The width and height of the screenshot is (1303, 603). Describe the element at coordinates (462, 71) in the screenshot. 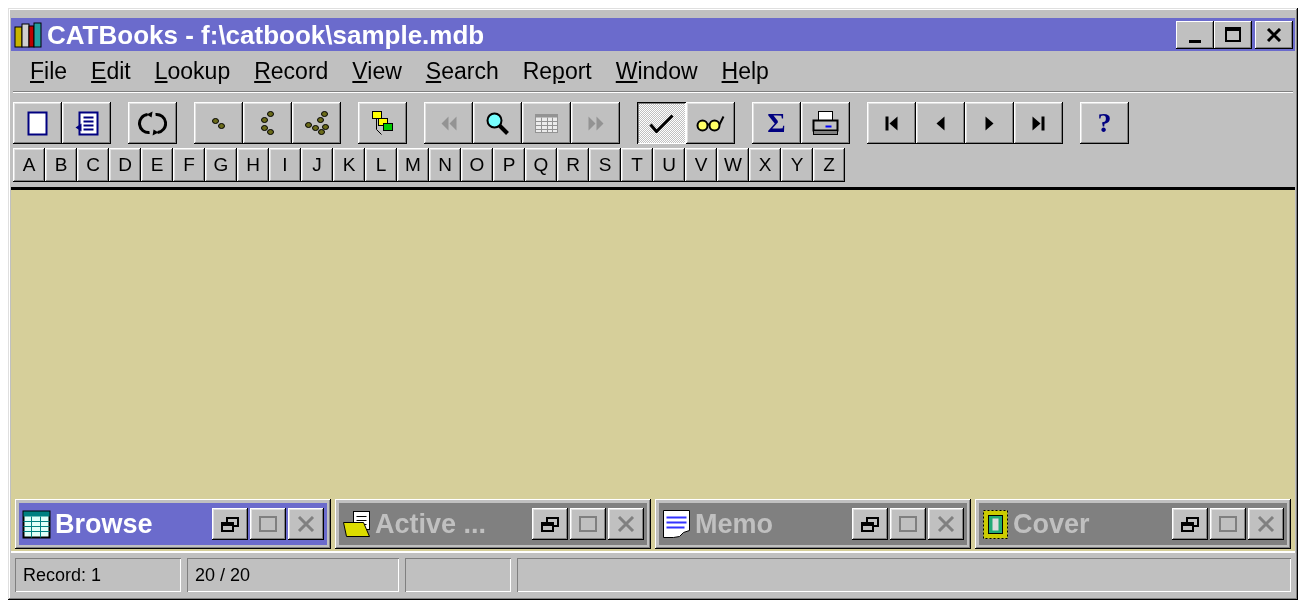

I see `menu-item: Search` at that location.